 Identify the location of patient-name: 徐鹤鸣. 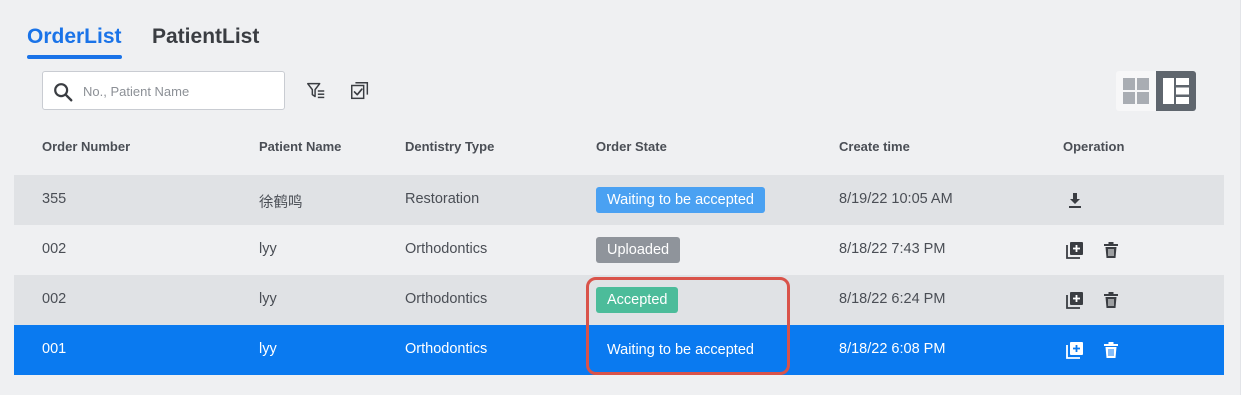
(281, 203).